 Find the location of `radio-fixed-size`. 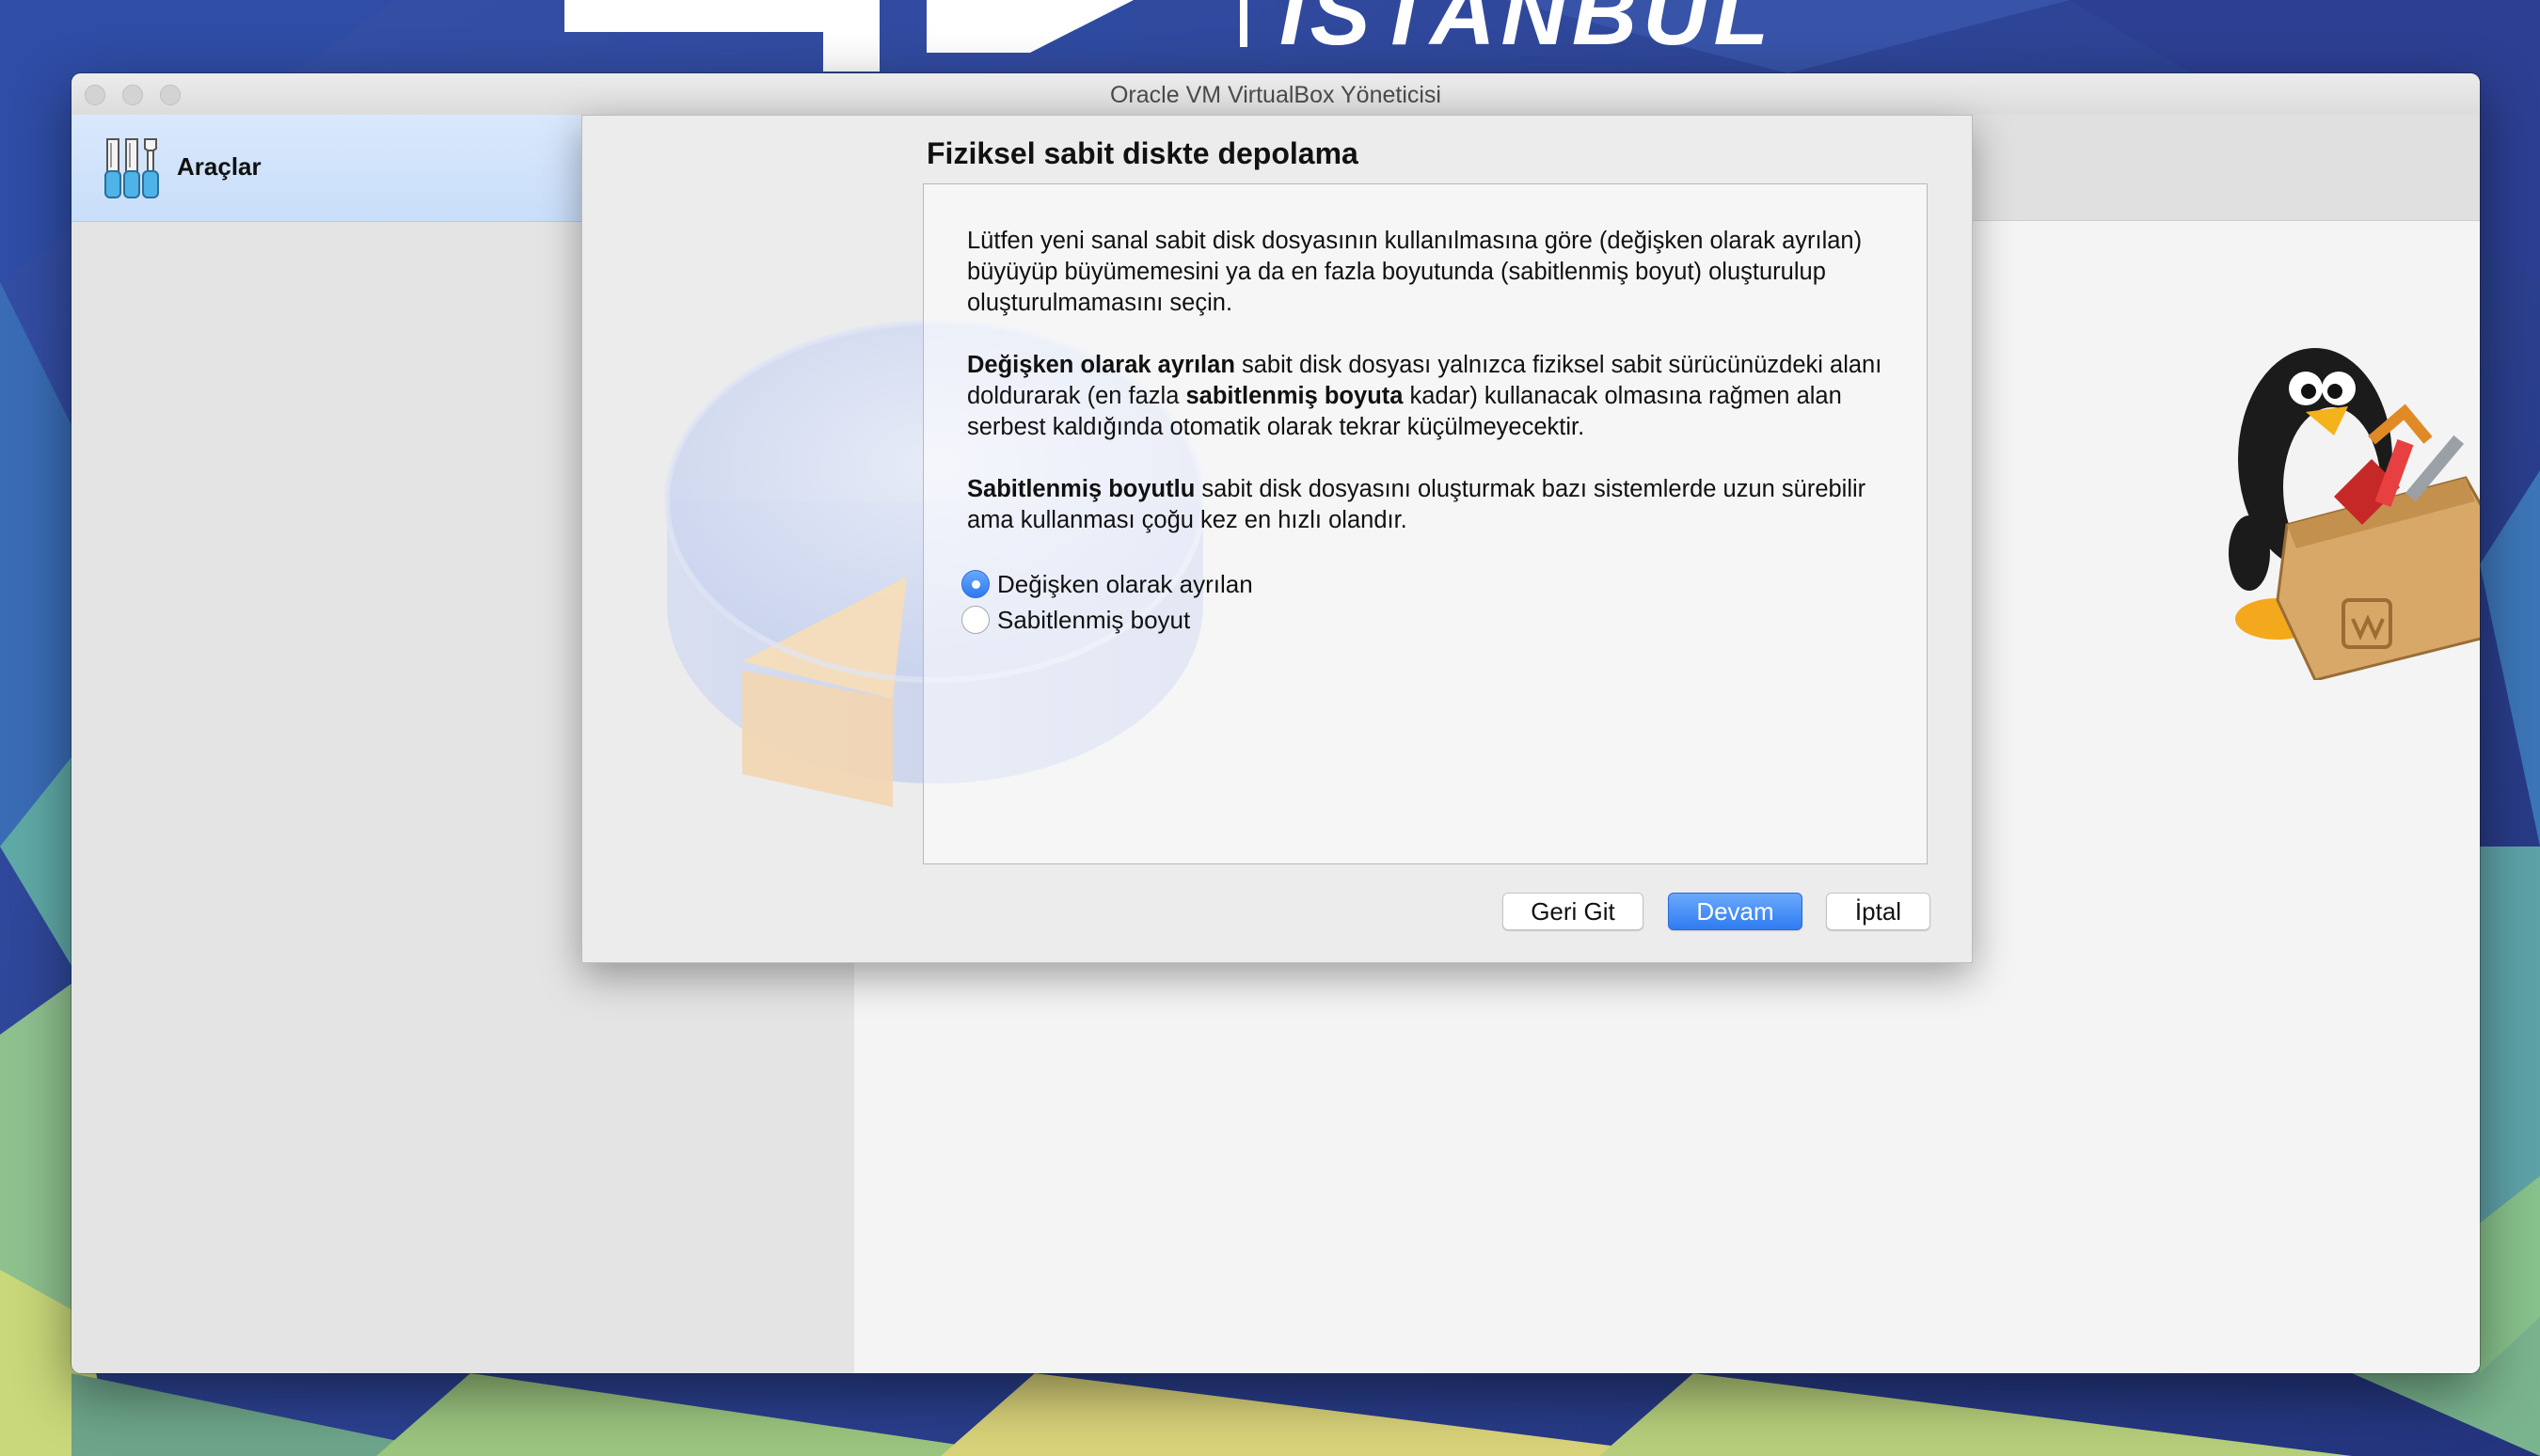

radio-fixed-size is located at coordinates (976, 620).